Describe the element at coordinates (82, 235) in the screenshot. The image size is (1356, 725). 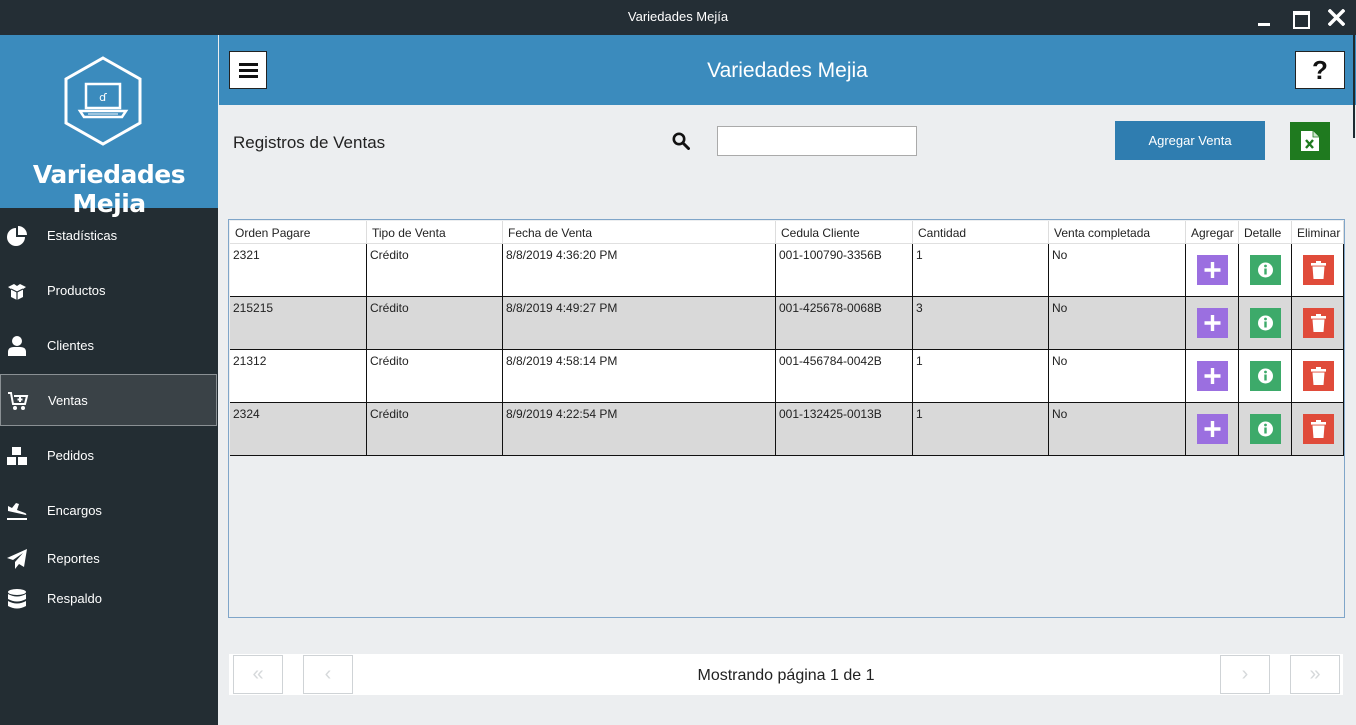
I see `nav-item-label: Estadísticas` at that location.